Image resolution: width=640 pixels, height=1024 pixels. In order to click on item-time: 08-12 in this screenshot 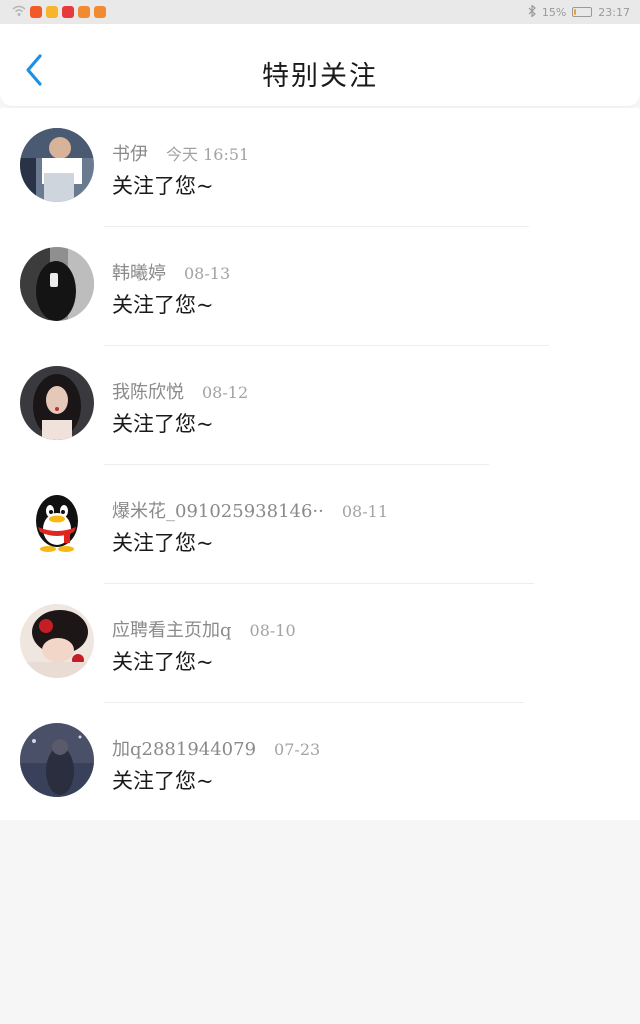, I will do `click(225, 392)`.